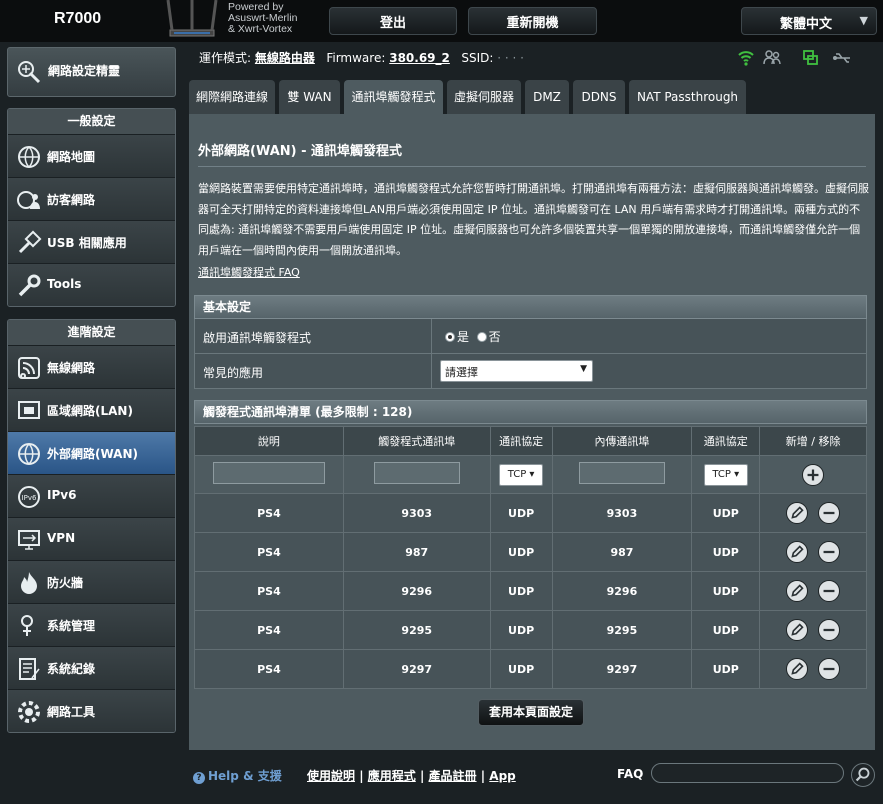 The image size is (883, 804). Describe the element at coordinates (91, 241) in the screenshot. I see `sidebar-item-usb: USB 相關應用` at that location.